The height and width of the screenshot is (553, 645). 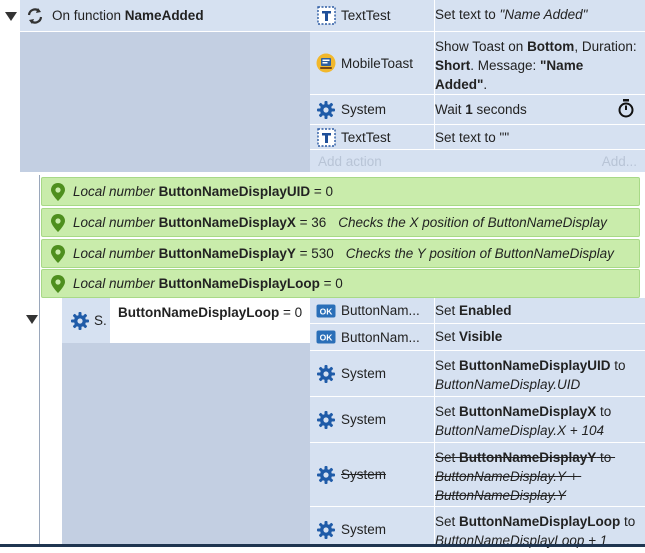 What do you see at coordinates (311, 222) in the screenshot?
I see `local-variable-value: = 36` at bounding box center [311, 222].